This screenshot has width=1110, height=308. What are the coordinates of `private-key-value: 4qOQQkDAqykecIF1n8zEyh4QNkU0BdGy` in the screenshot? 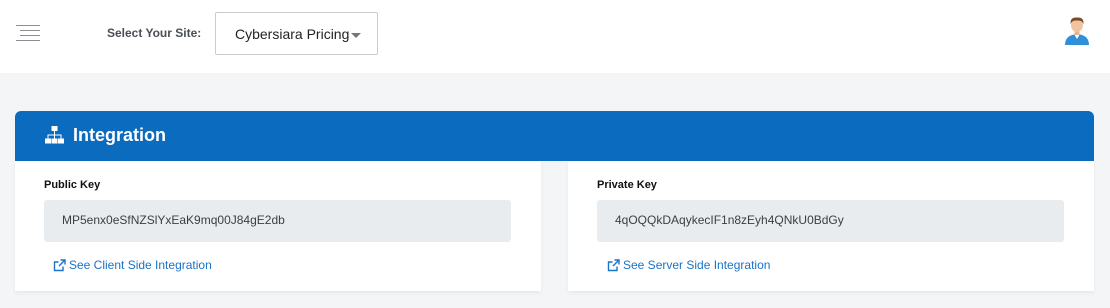 It's located at (729, 220).